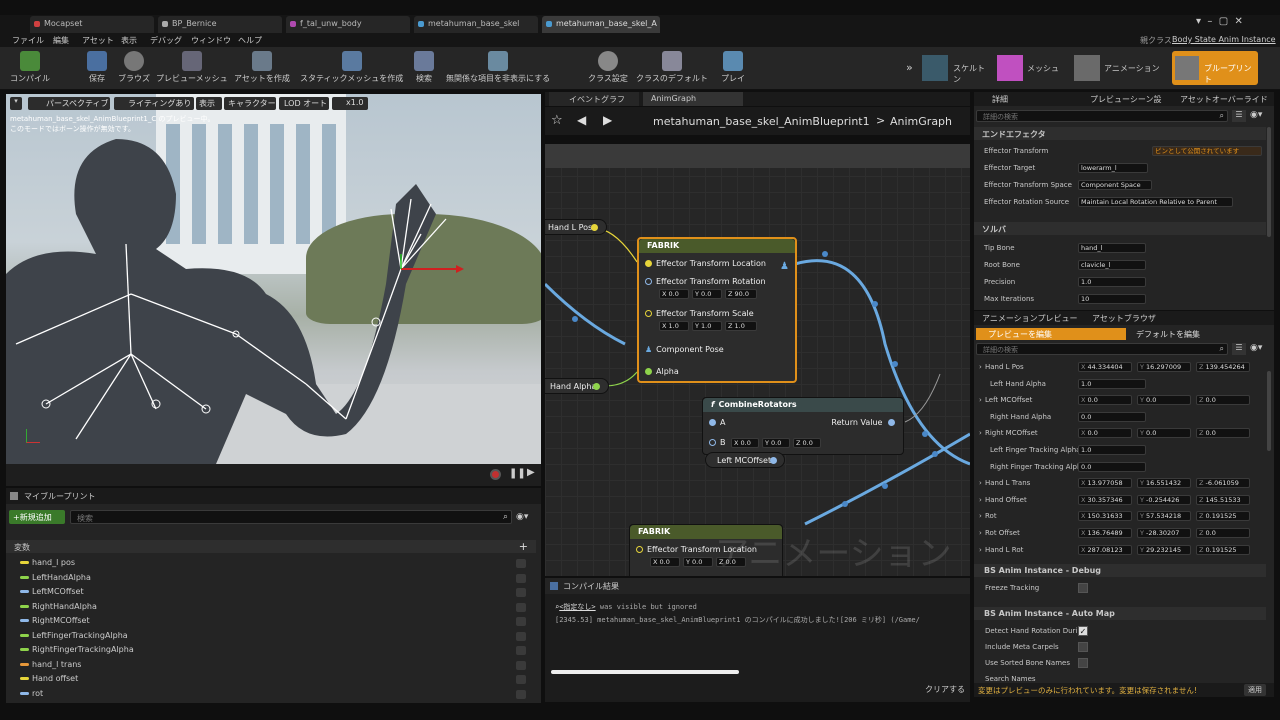 This screenshot has width=1280, height=720. What do you see at coordinates (807, 443) in the screenshot?
I see `b-z: Z 0.0` at bounding box center [807, 443].